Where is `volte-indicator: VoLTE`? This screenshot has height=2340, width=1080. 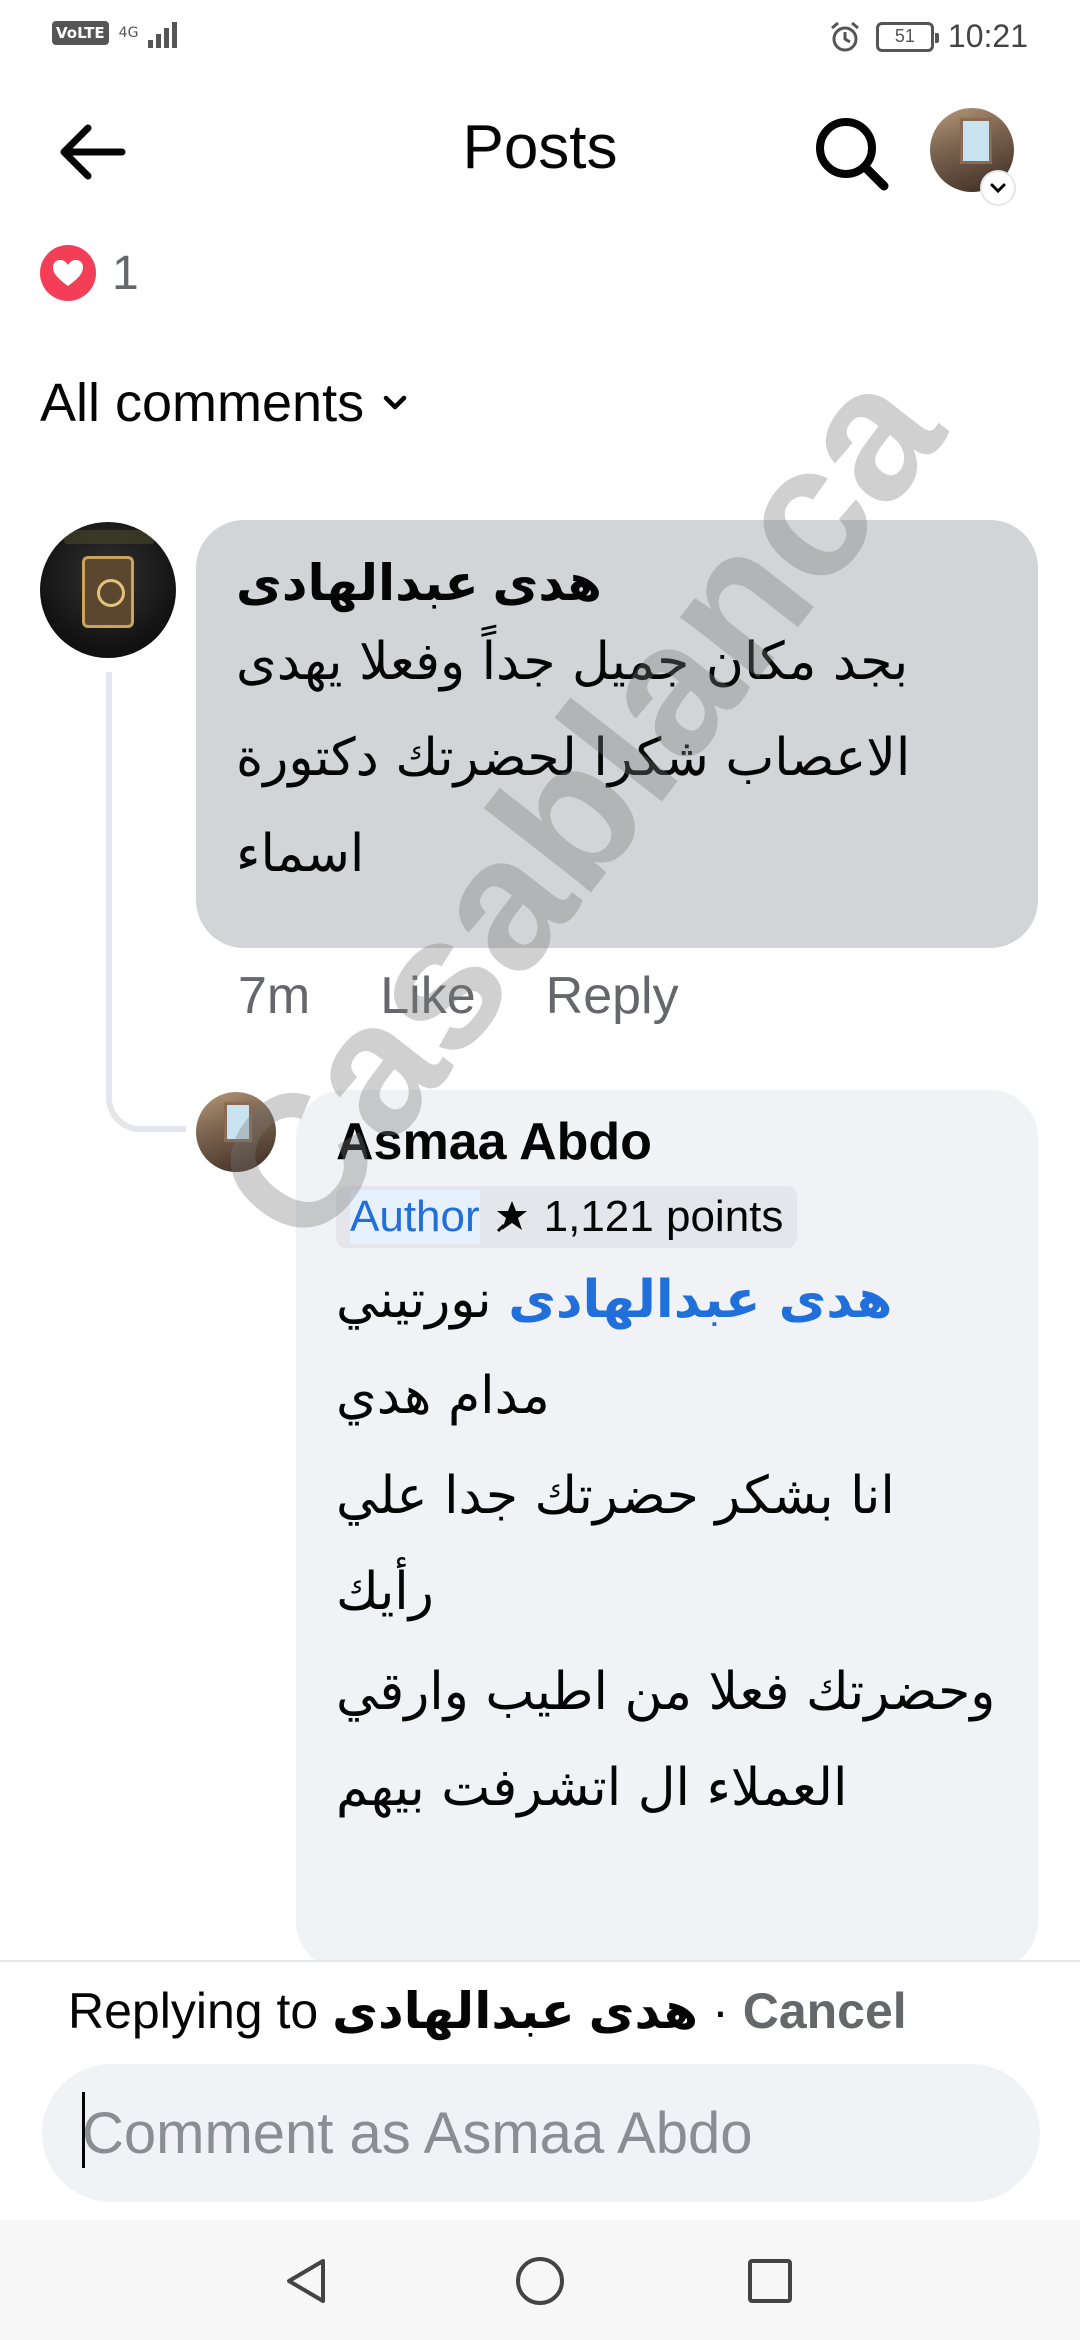 volte-indicator: VoLTE is located at coordinates (80, 33).